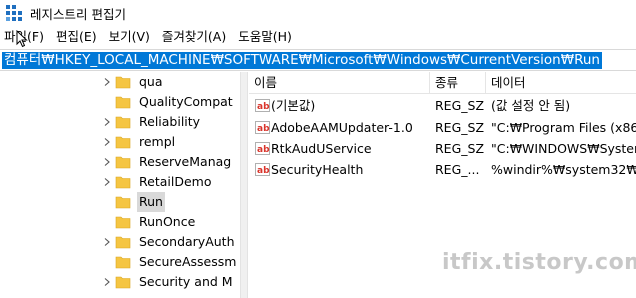 The height and width of the screenshot is (298, 636). What do you see at coordinates (318, 13) in the screenshot?
I see `title-bar: 레지스트리 편집기` at bounding box center [318, 13].